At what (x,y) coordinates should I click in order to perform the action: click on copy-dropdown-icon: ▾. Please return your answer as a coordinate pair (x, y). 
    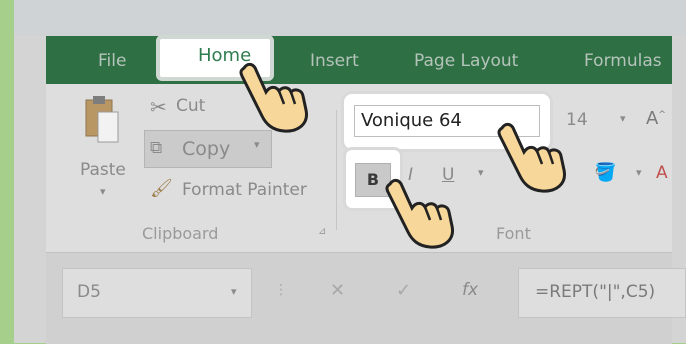
    Looking at the image, I should click on (257, 144).